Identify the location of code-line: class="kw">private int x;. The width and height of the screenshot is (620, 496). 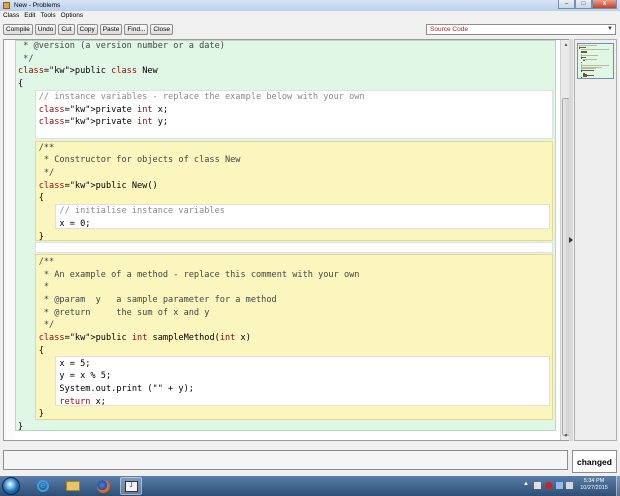
(93, 110).